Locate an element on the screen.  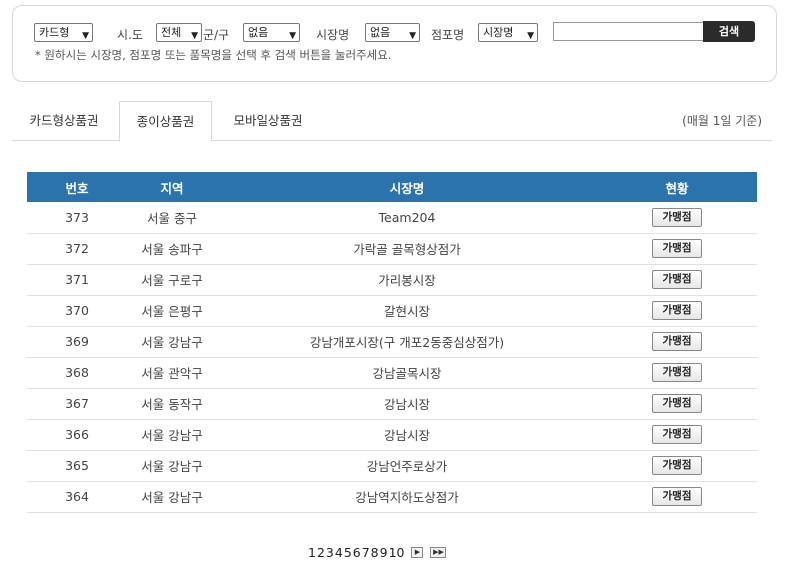
row-number: 372 is located at coordinates (77, 249).